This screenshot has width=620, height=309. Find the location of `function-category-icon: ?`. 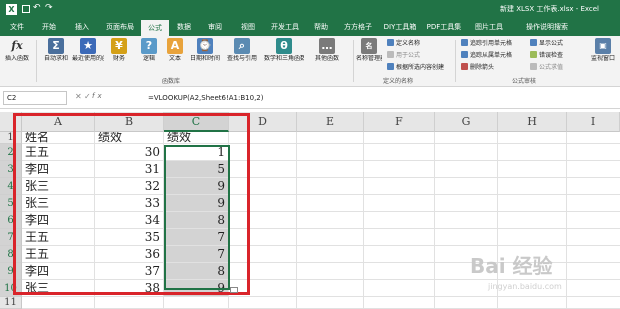

function-category-icon: ? is located at coordinates (149, 46).